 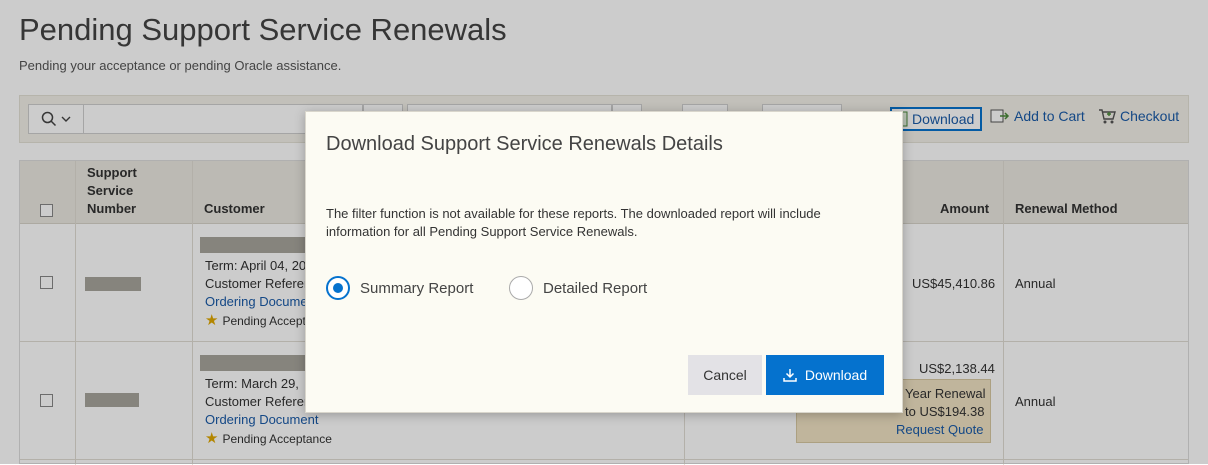 I want to click on cancel-button: Cancel, so click(x=725, y=375).